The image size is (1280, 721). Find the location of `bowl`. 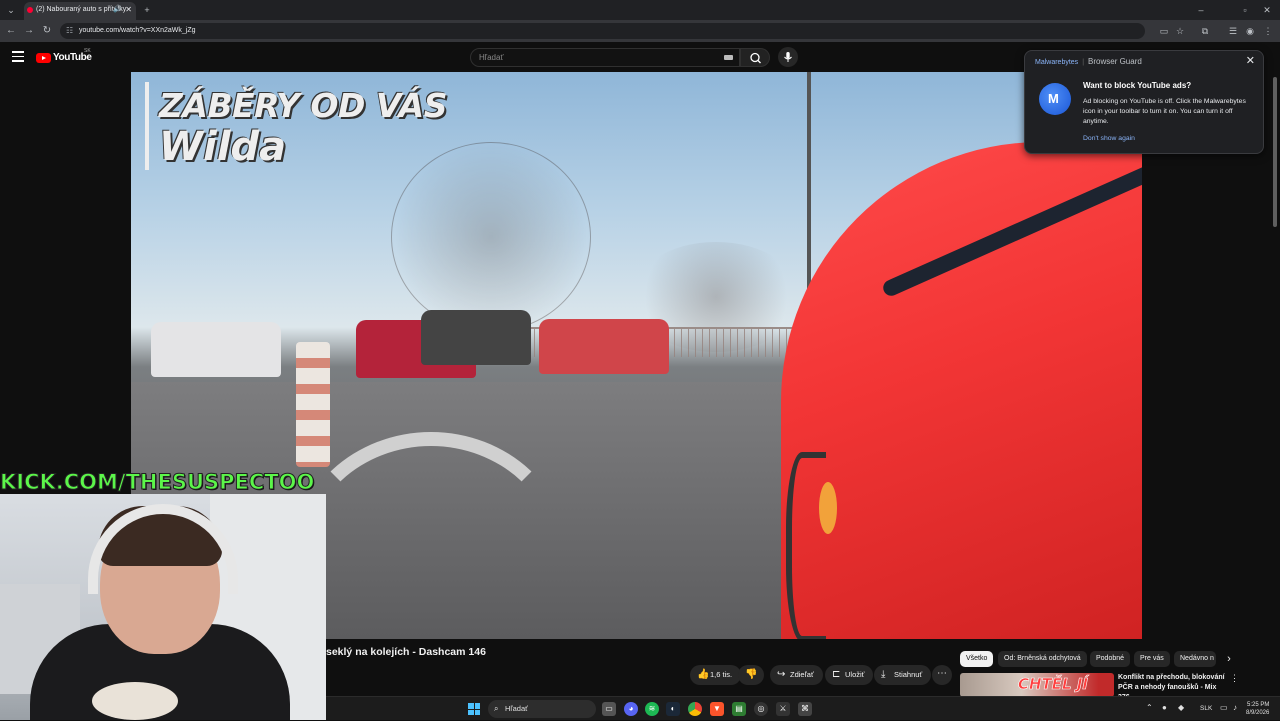

bowl is located at coordinates (135, 701).